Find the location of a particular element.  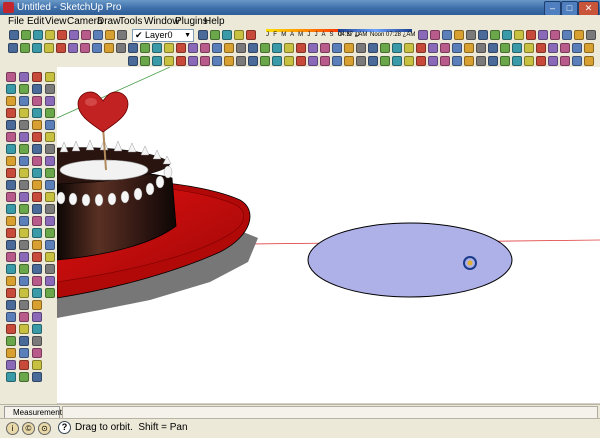

menu-edit: Edit is located at coordinates (35, 22).